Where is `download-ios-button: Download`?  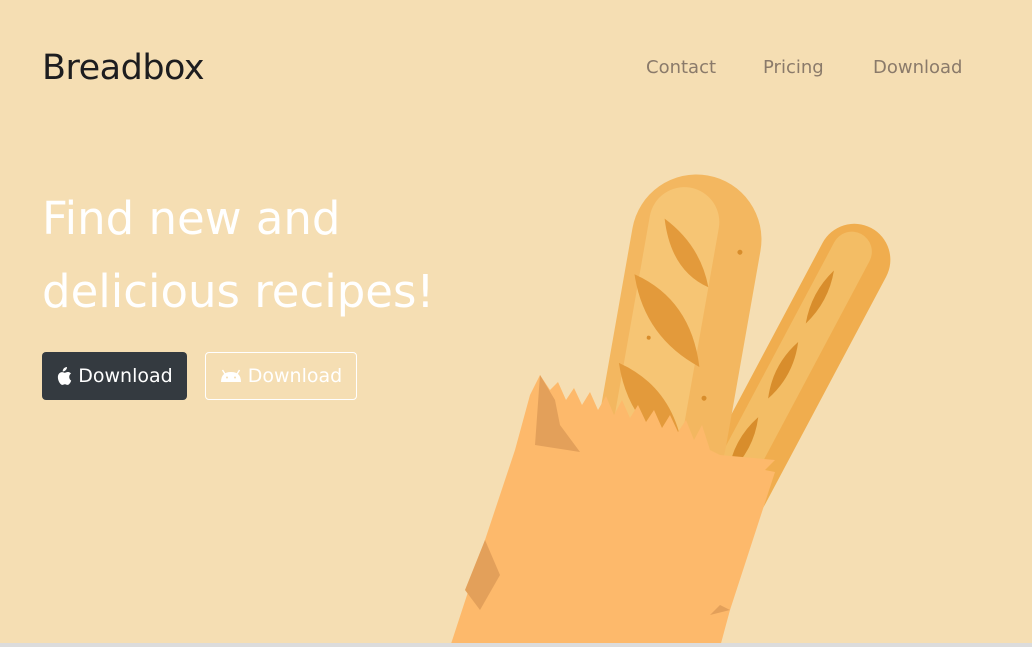
download-ios-button: Download is located at coordinates (114, 376).